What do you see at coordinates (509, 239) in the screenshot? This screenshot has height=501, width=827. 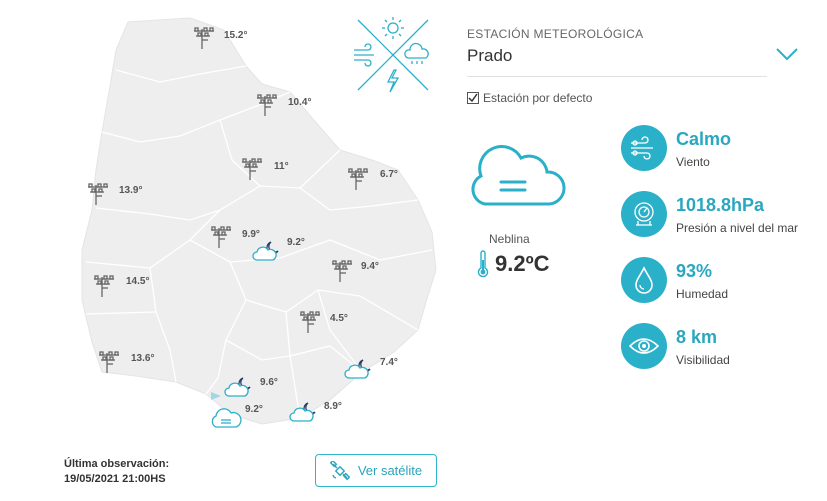 I see `condition-label: Neblina` at bounding box center [509, 239].